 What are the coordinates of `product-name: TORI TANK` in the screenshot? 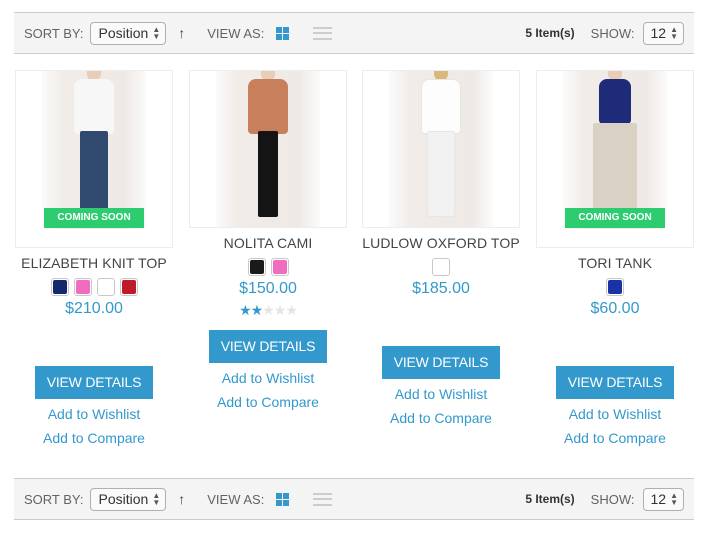 It's located at (615, 263).